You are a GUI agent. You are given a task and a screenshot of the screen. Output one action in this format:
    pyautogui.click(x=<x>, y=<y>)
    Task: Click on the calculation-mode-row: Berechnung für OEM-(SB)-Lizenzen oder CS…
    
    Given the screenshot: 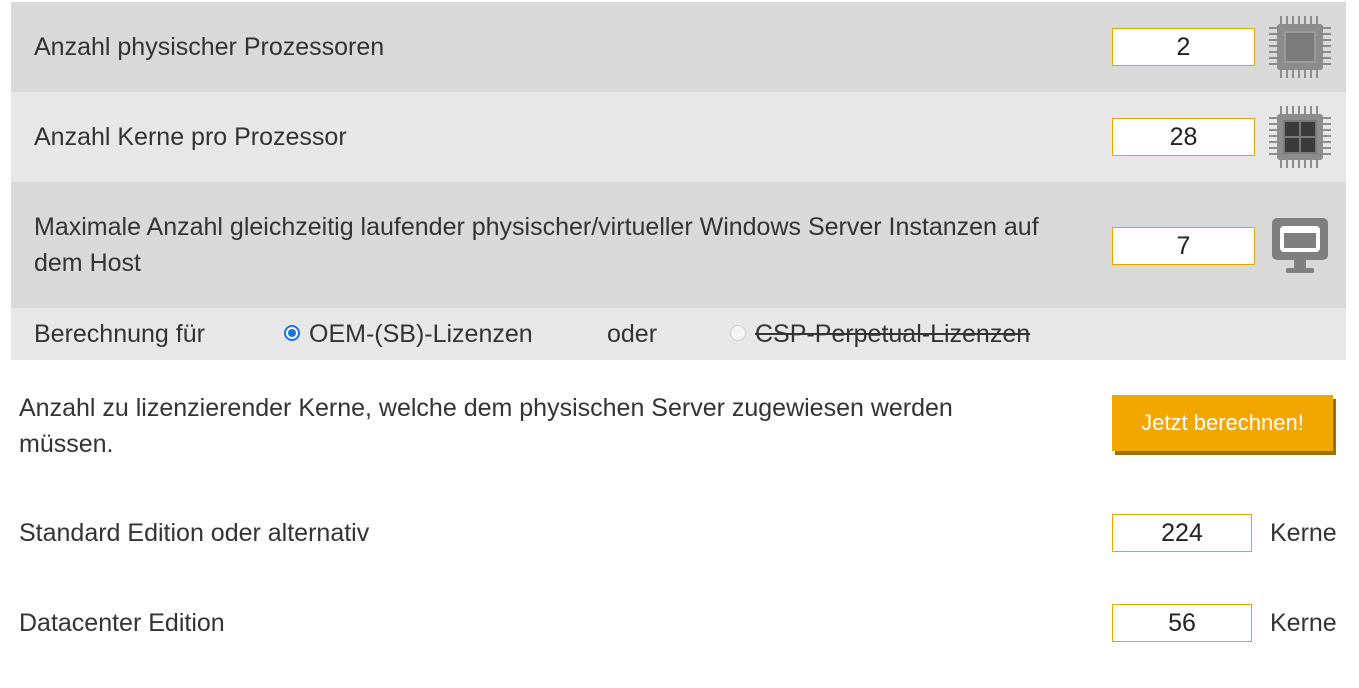 What is the action you would take?
    pyautogui.click(x=678, y=334)
    